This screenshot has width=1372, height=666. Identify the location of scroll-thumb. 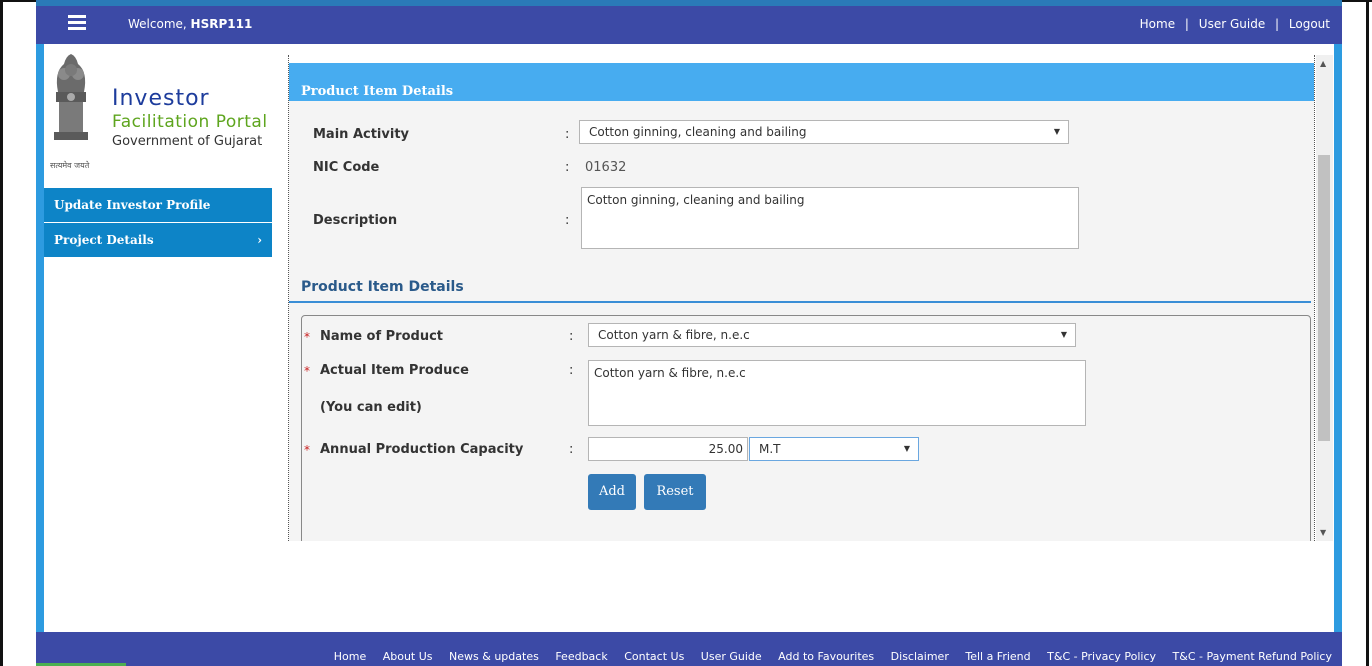
(1324, 298).